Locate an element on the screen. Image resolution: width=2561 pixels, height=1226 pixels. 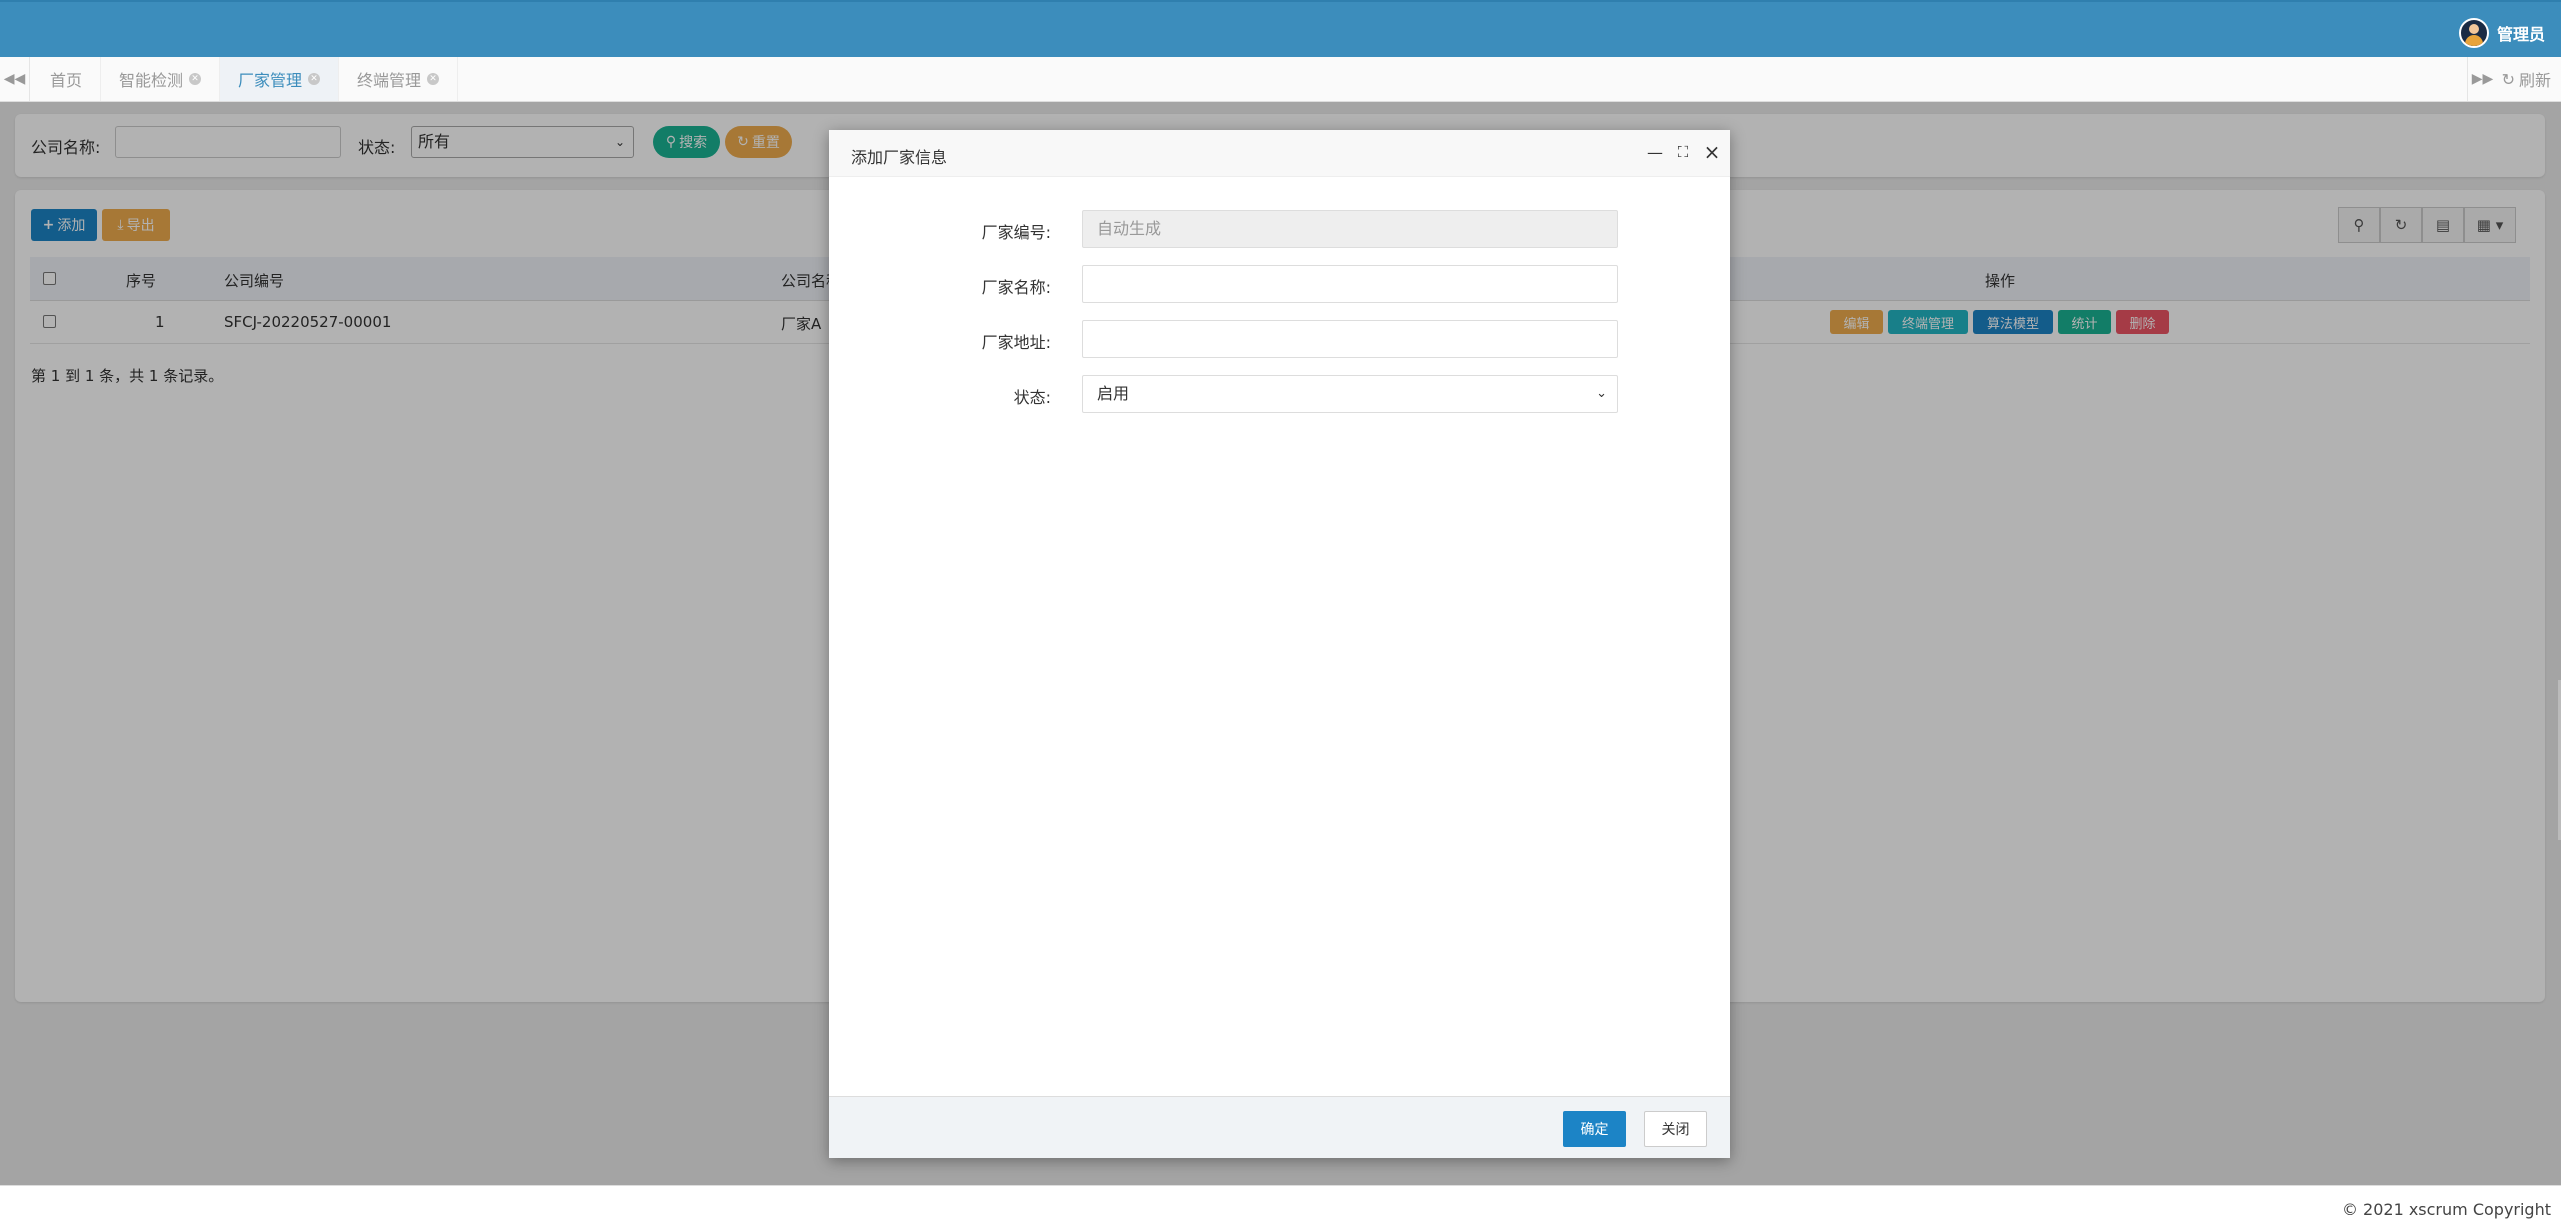
refresh-icon: ↻ is located at coordinates (2508, 79).